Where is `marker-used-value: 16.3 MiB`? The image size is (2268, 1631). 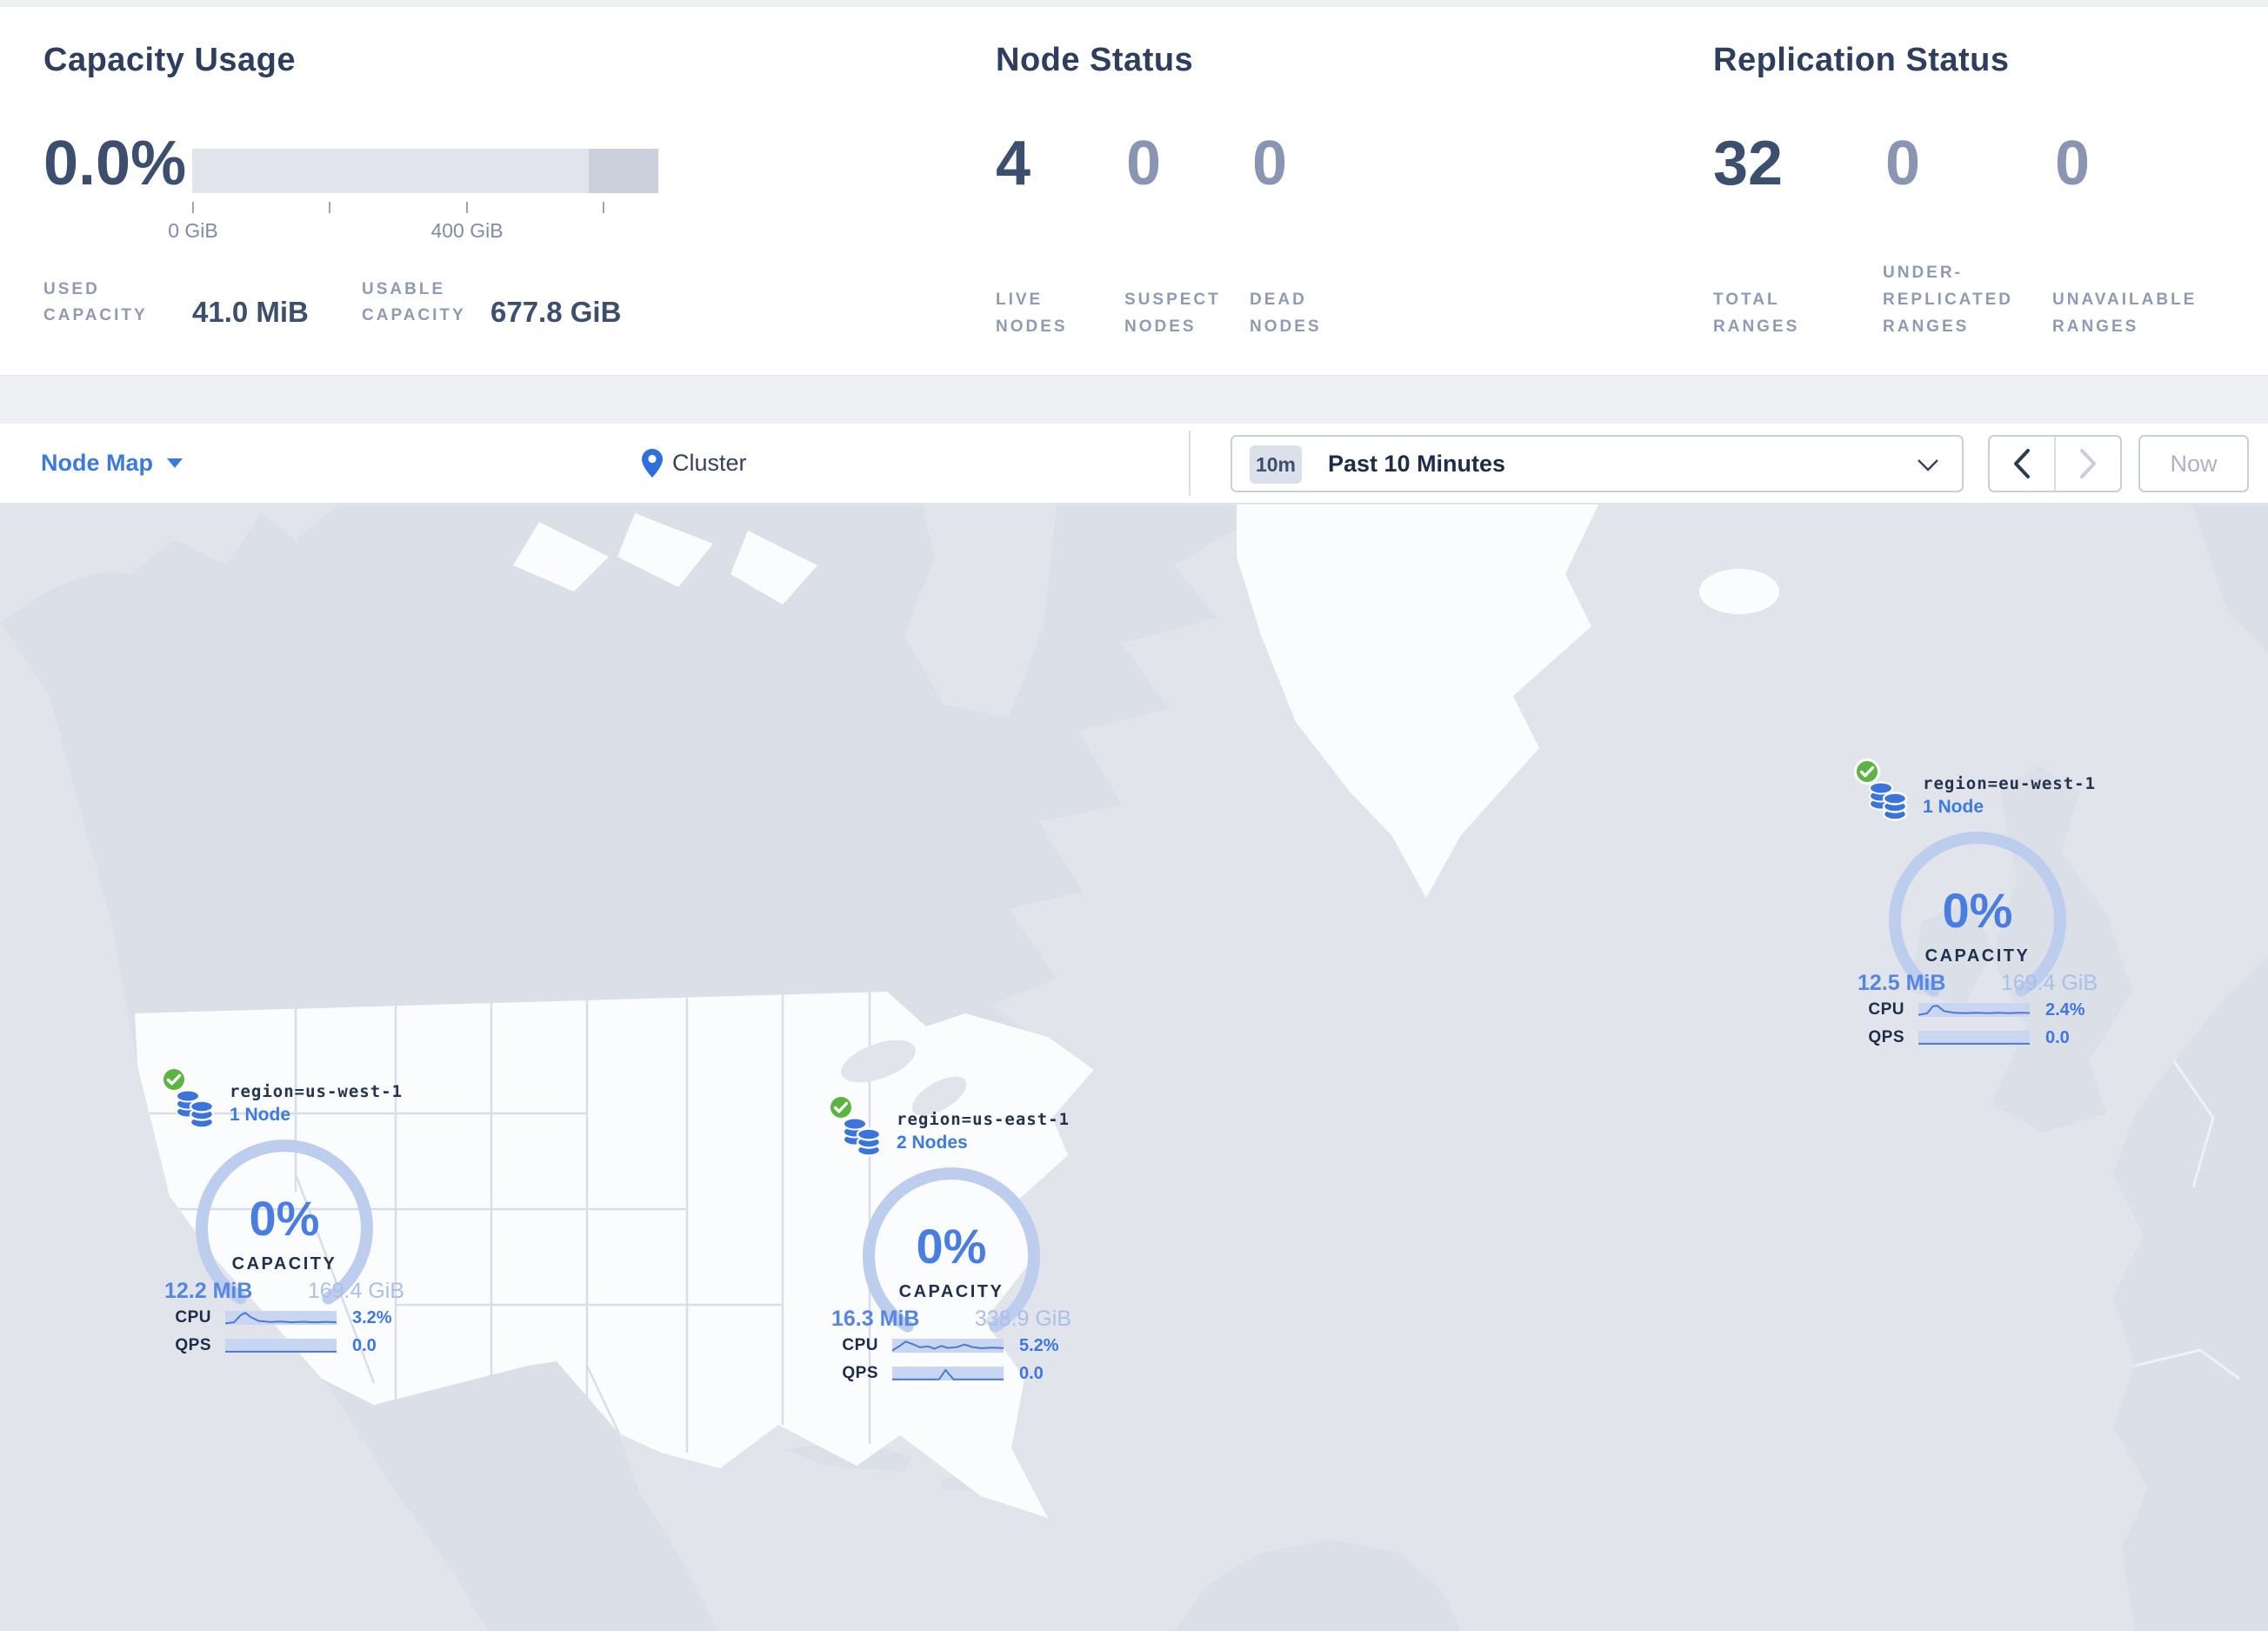
marker-used-value: 16.3 MiB is located at coordinates (875, 1319).